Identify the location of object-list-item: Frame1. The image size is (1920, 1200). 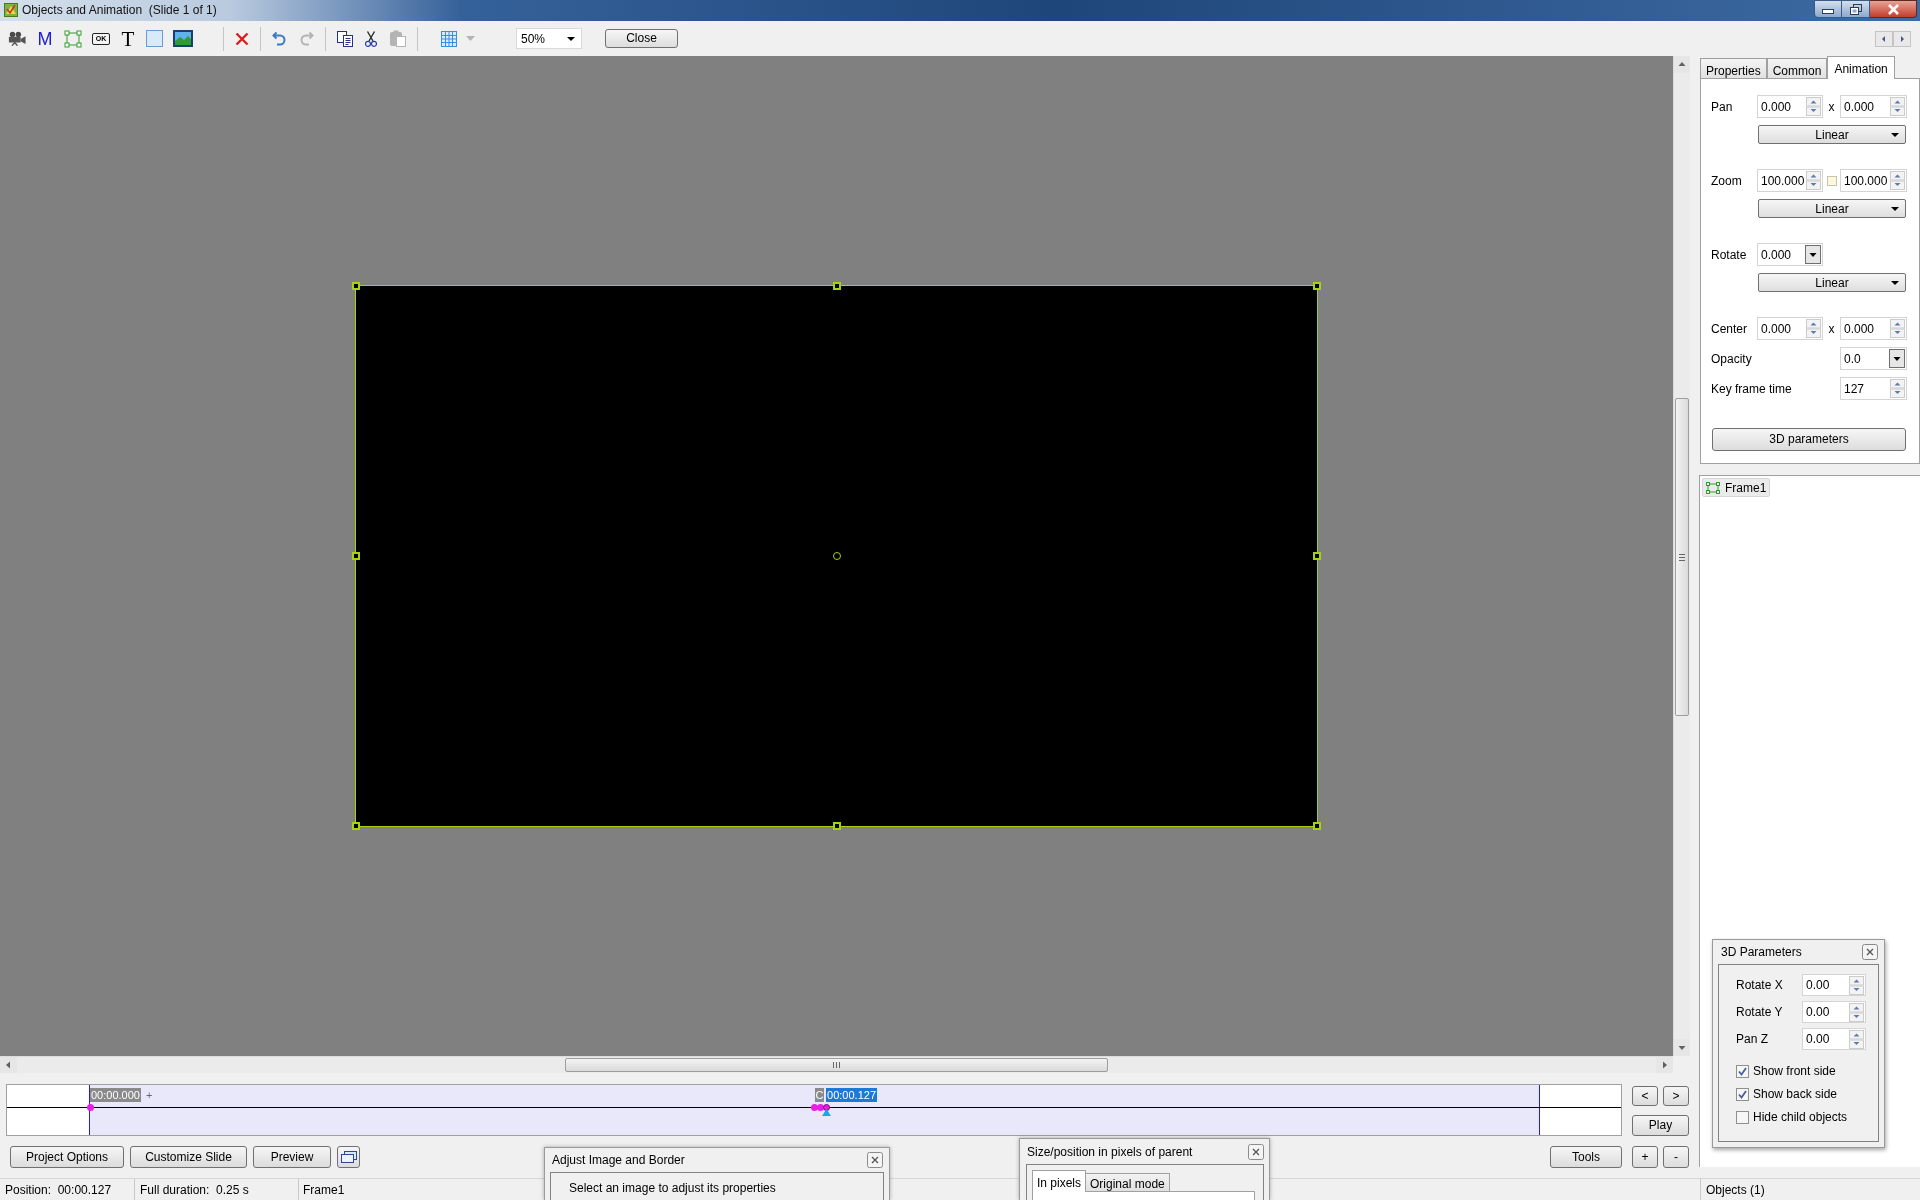
(1736, 487).